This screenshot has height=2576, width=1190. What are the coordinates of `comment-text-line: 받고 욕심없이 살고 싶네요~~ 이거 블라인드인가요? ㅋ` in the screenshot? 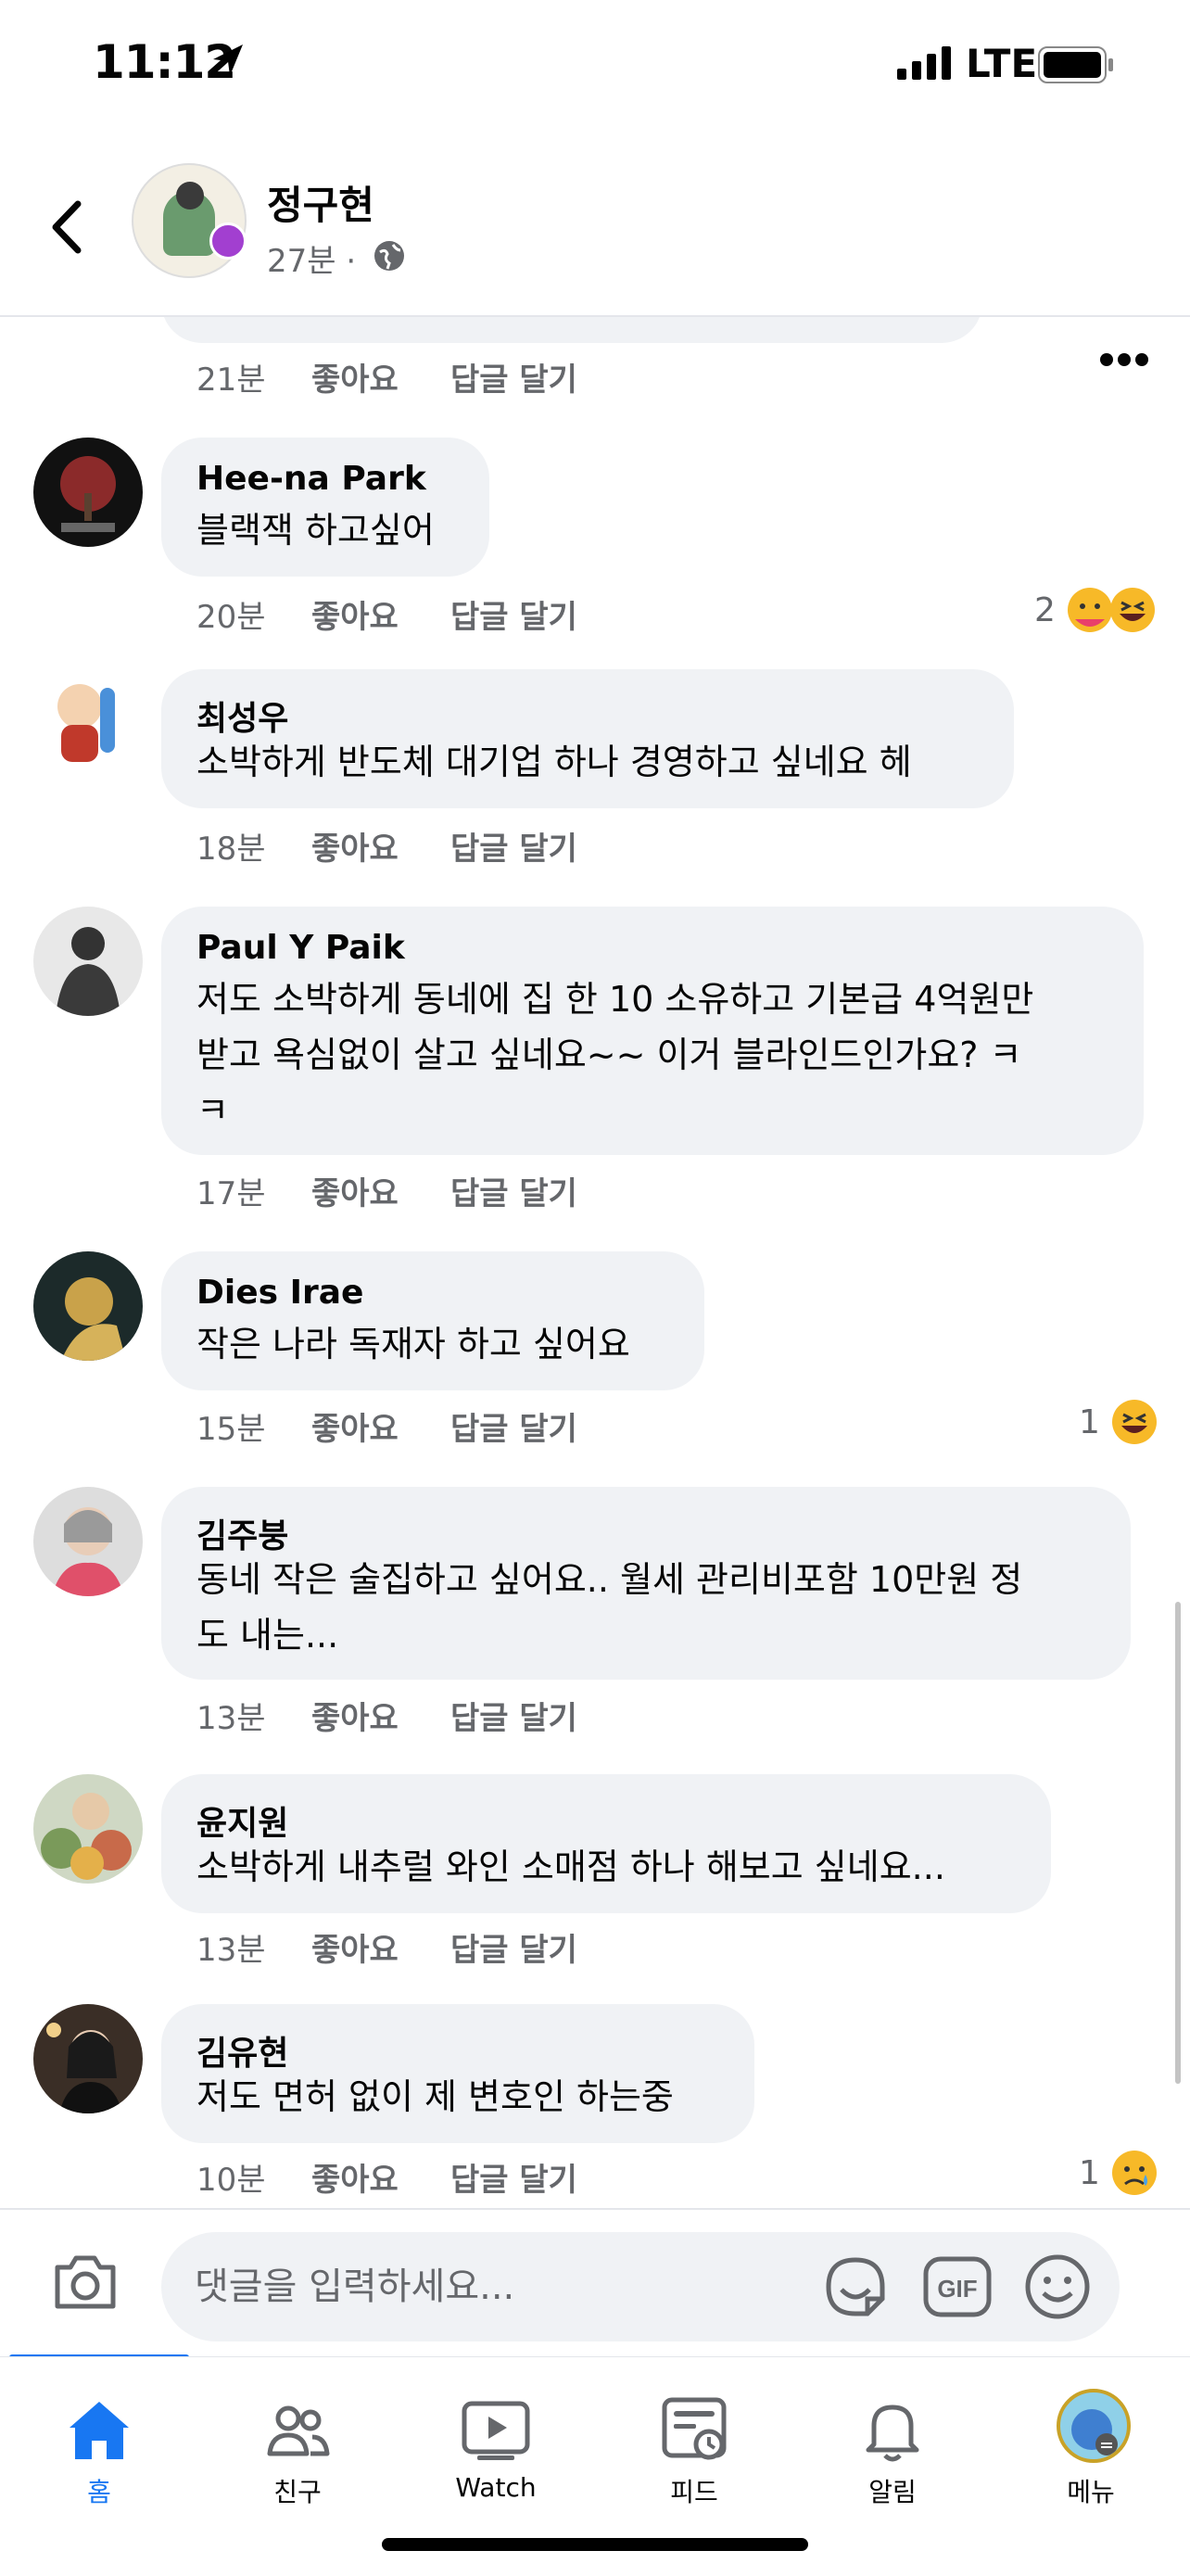 It's located at (609, 1054).